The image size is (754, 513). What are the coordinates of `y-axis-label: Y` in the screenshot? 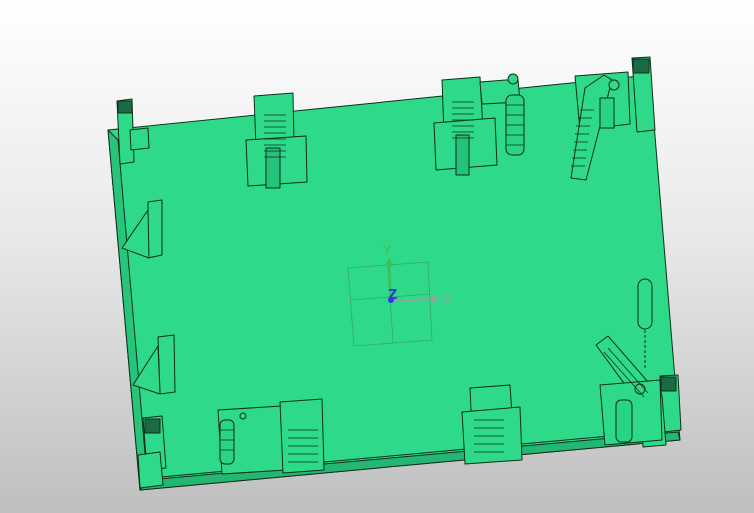 It's located at (387, 251).